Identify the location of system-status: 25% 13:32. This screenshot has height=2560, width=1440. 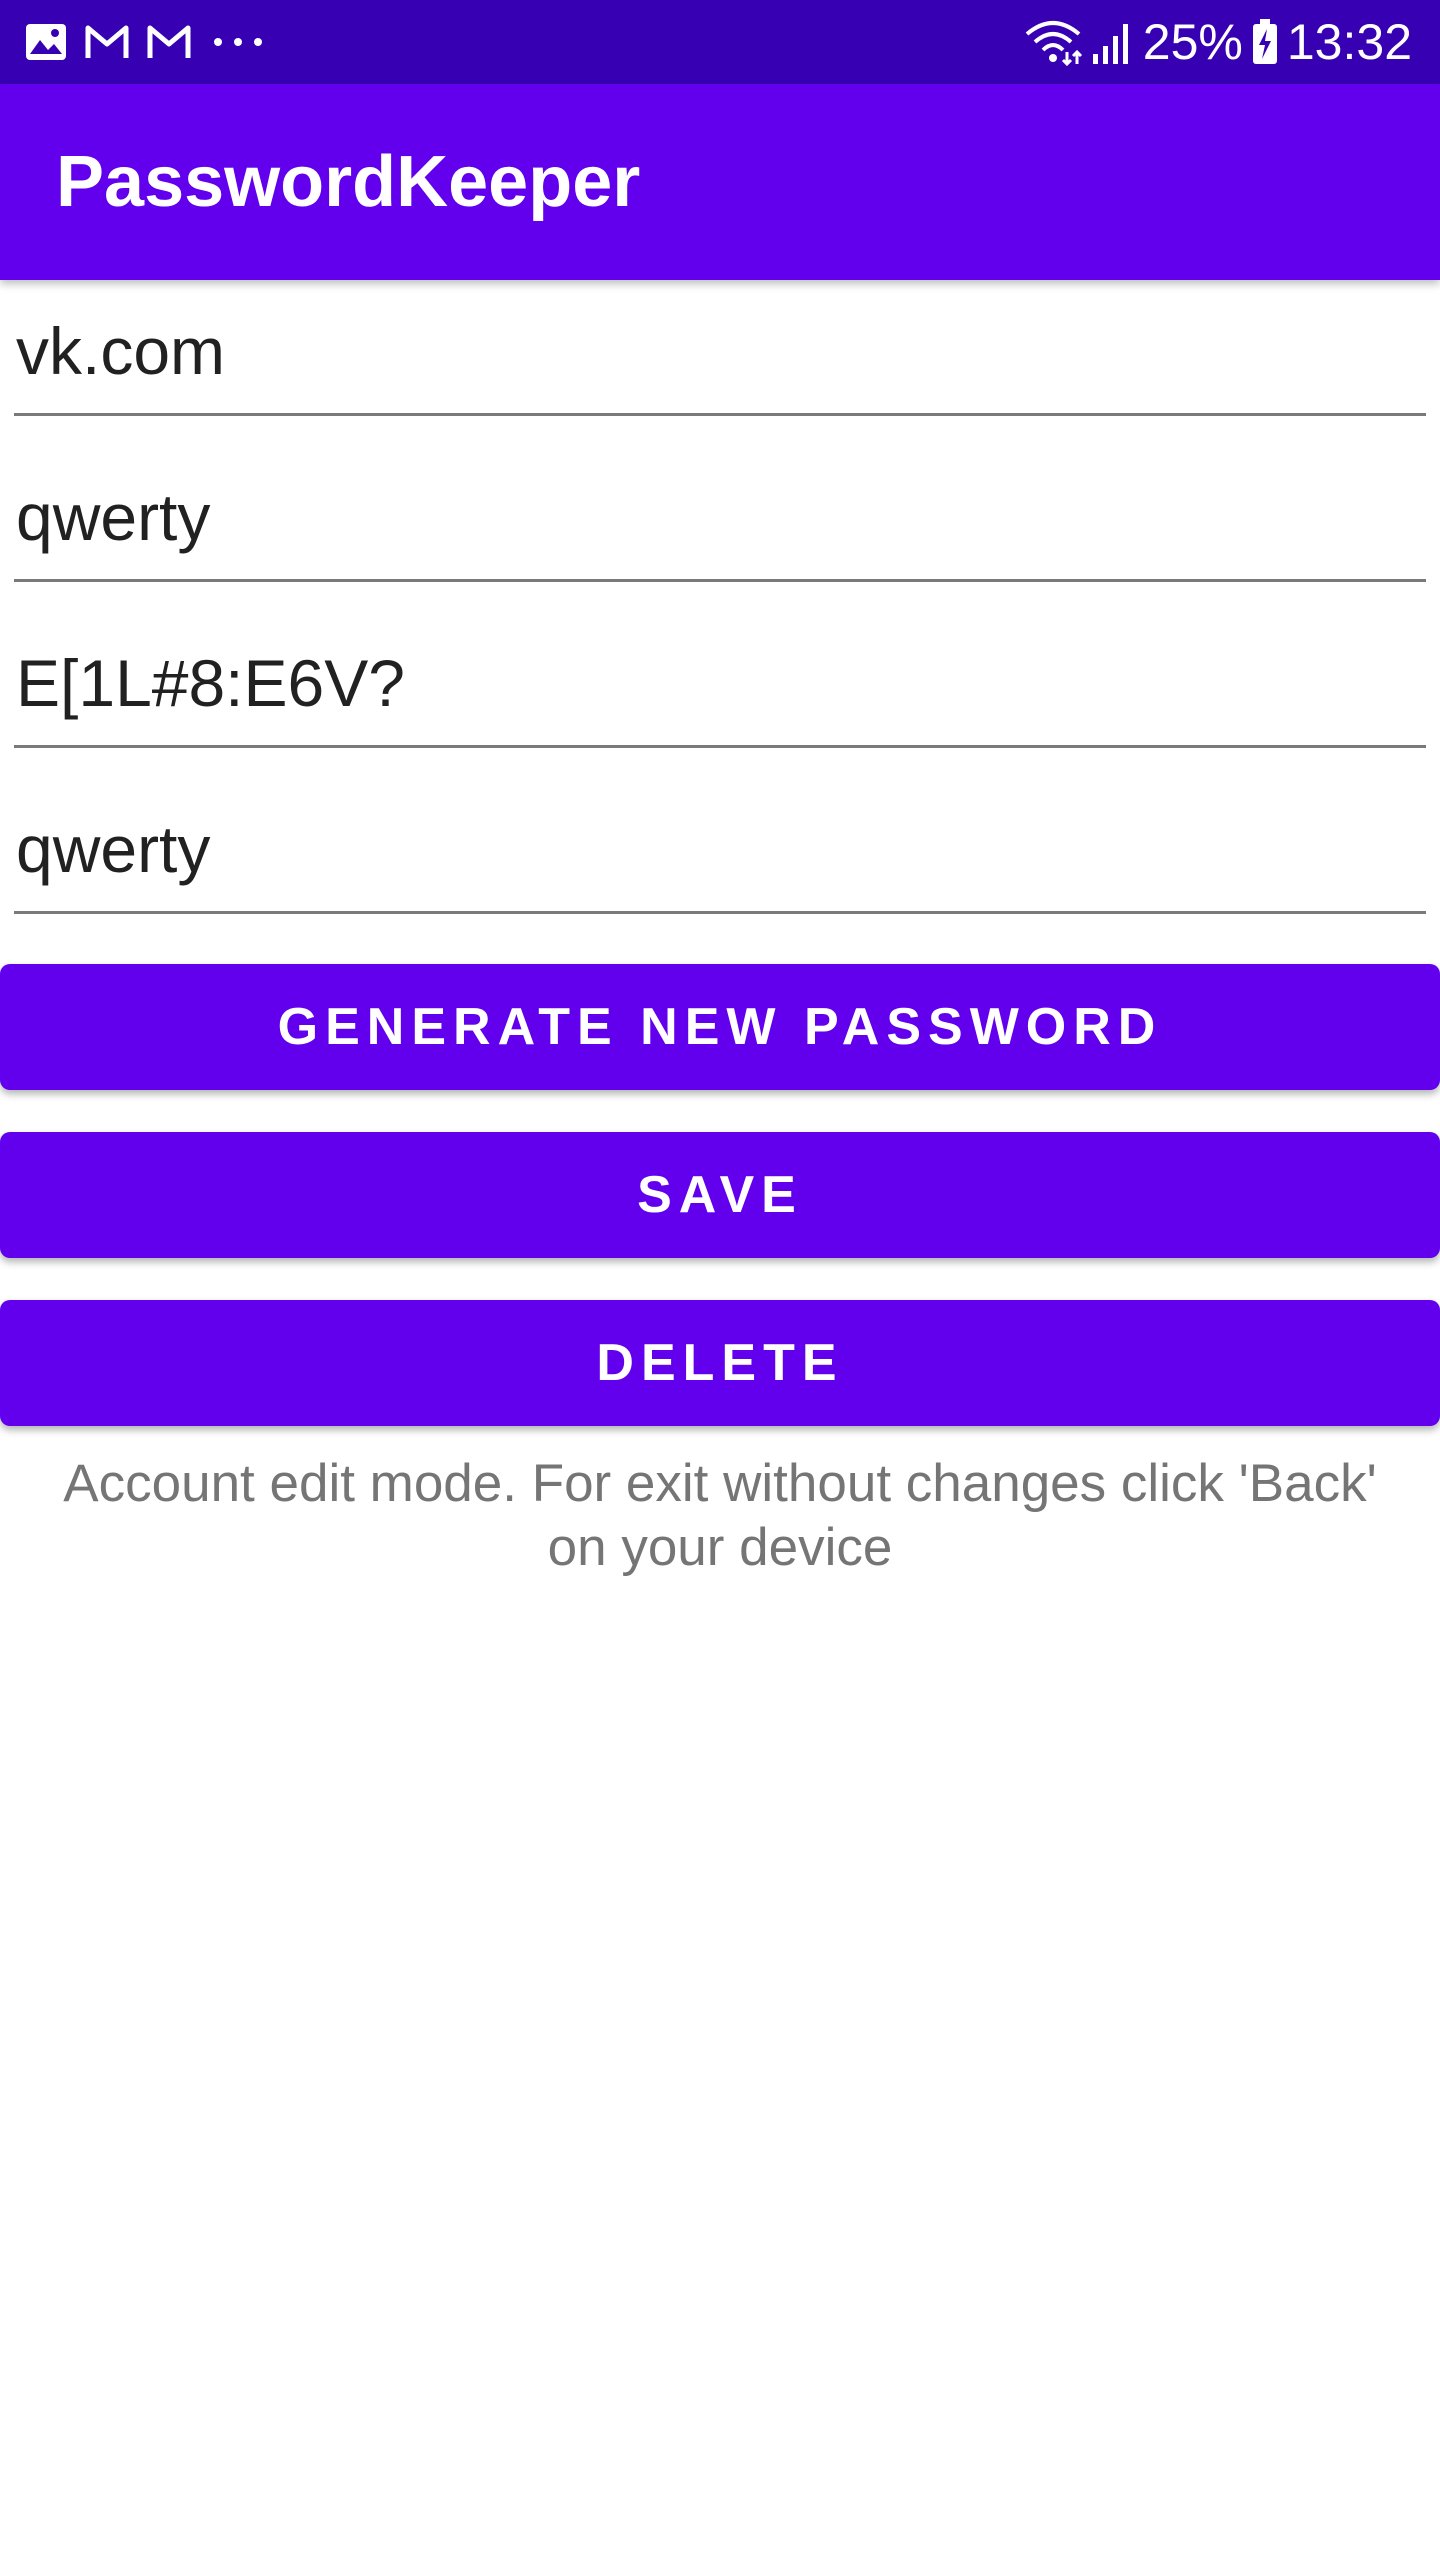
(1217, 42).